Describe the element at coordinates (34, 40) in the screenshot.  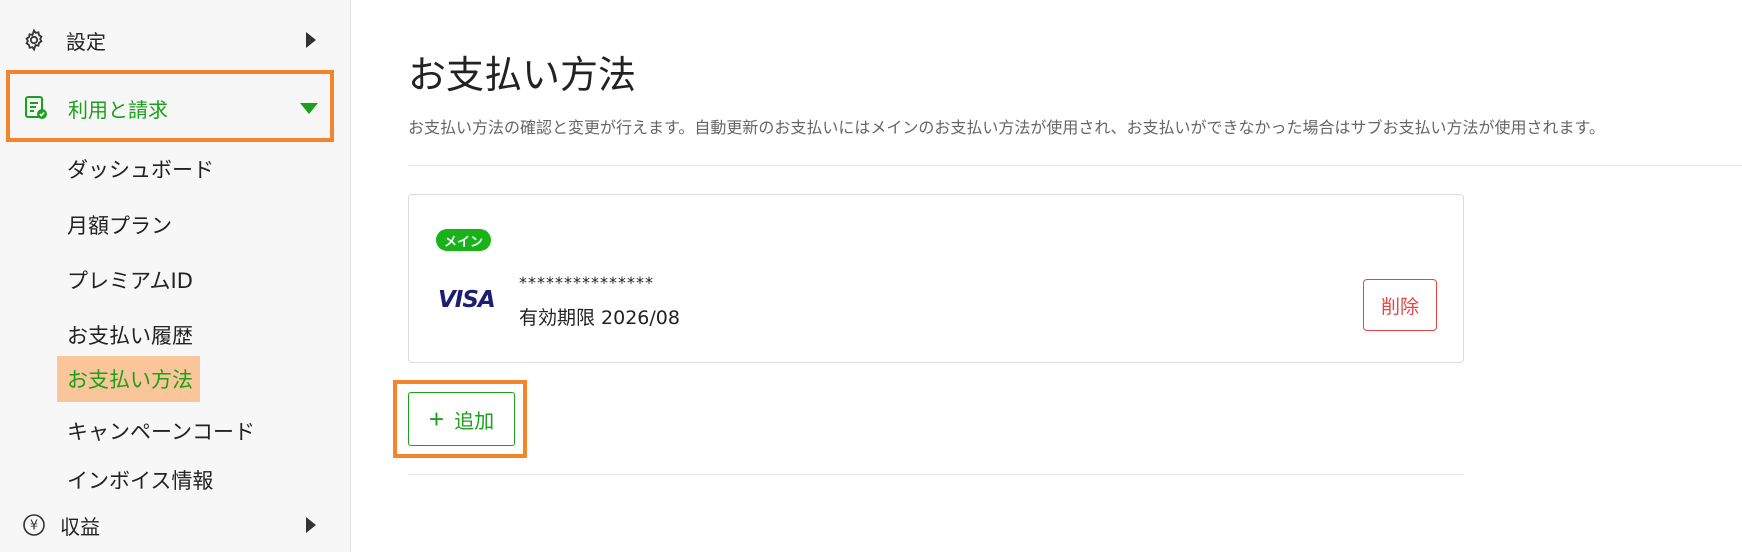
I see `gear-icon` at that location.